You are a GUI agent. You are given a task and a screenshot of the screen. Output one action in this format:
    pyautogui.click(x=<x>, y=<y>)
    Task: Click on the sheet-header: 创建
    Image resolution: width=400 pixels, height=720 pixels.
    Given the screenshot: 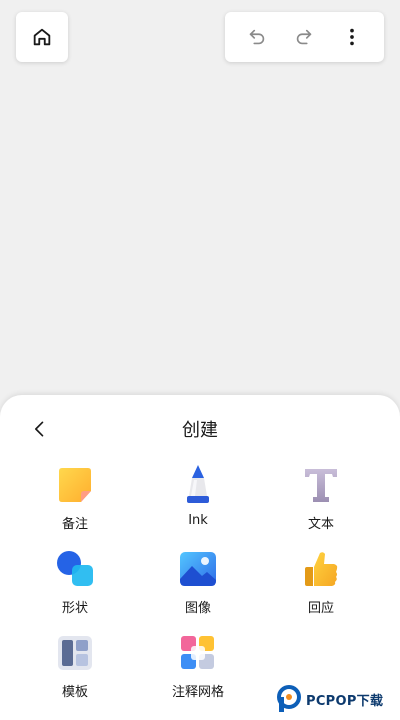 What is the action you would take?
    pyautogui.click(x=200, y=427)
    